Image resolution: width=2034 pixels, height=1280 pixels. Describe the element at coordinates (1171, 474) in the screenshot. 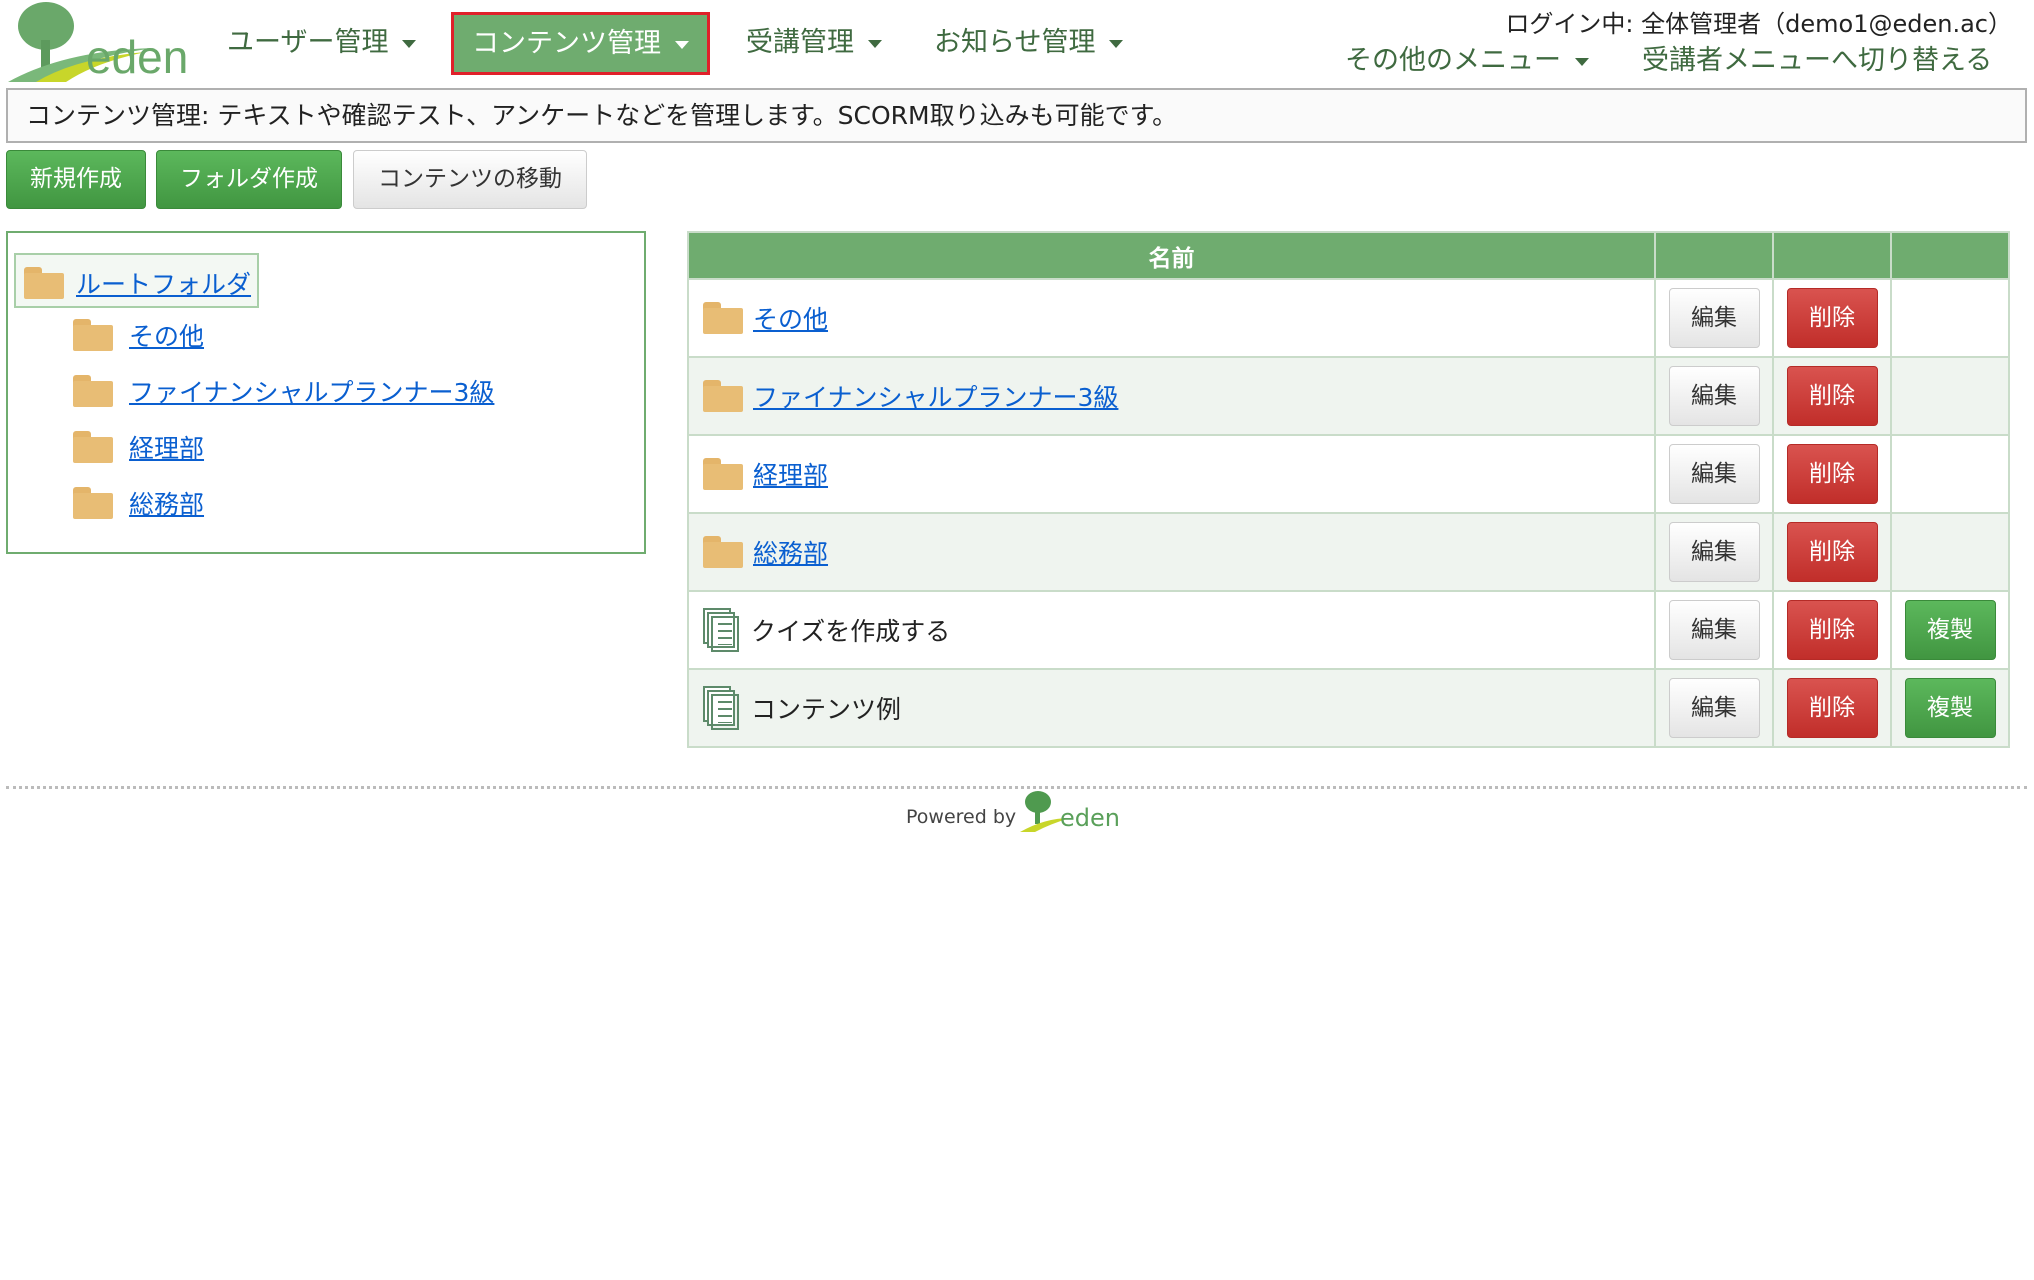

I see `name-cell: 経理部` at that location.